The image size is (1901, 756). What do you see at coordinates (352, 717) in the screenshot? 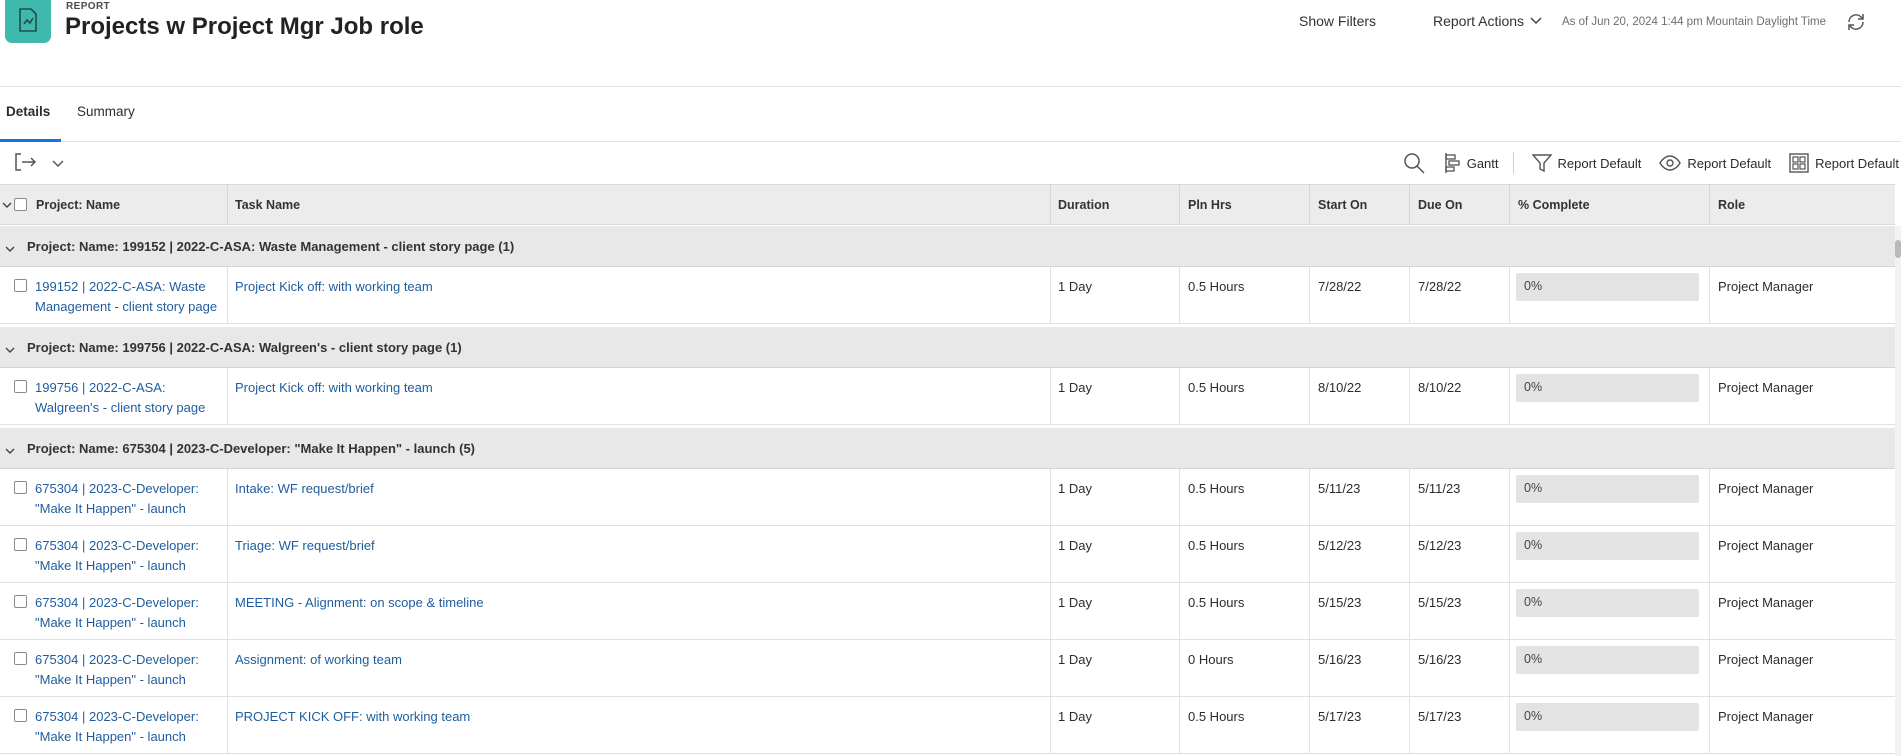
I see `task-name-link: PROJECT KICK OFF: with working team` at bounding box center [352, 717].